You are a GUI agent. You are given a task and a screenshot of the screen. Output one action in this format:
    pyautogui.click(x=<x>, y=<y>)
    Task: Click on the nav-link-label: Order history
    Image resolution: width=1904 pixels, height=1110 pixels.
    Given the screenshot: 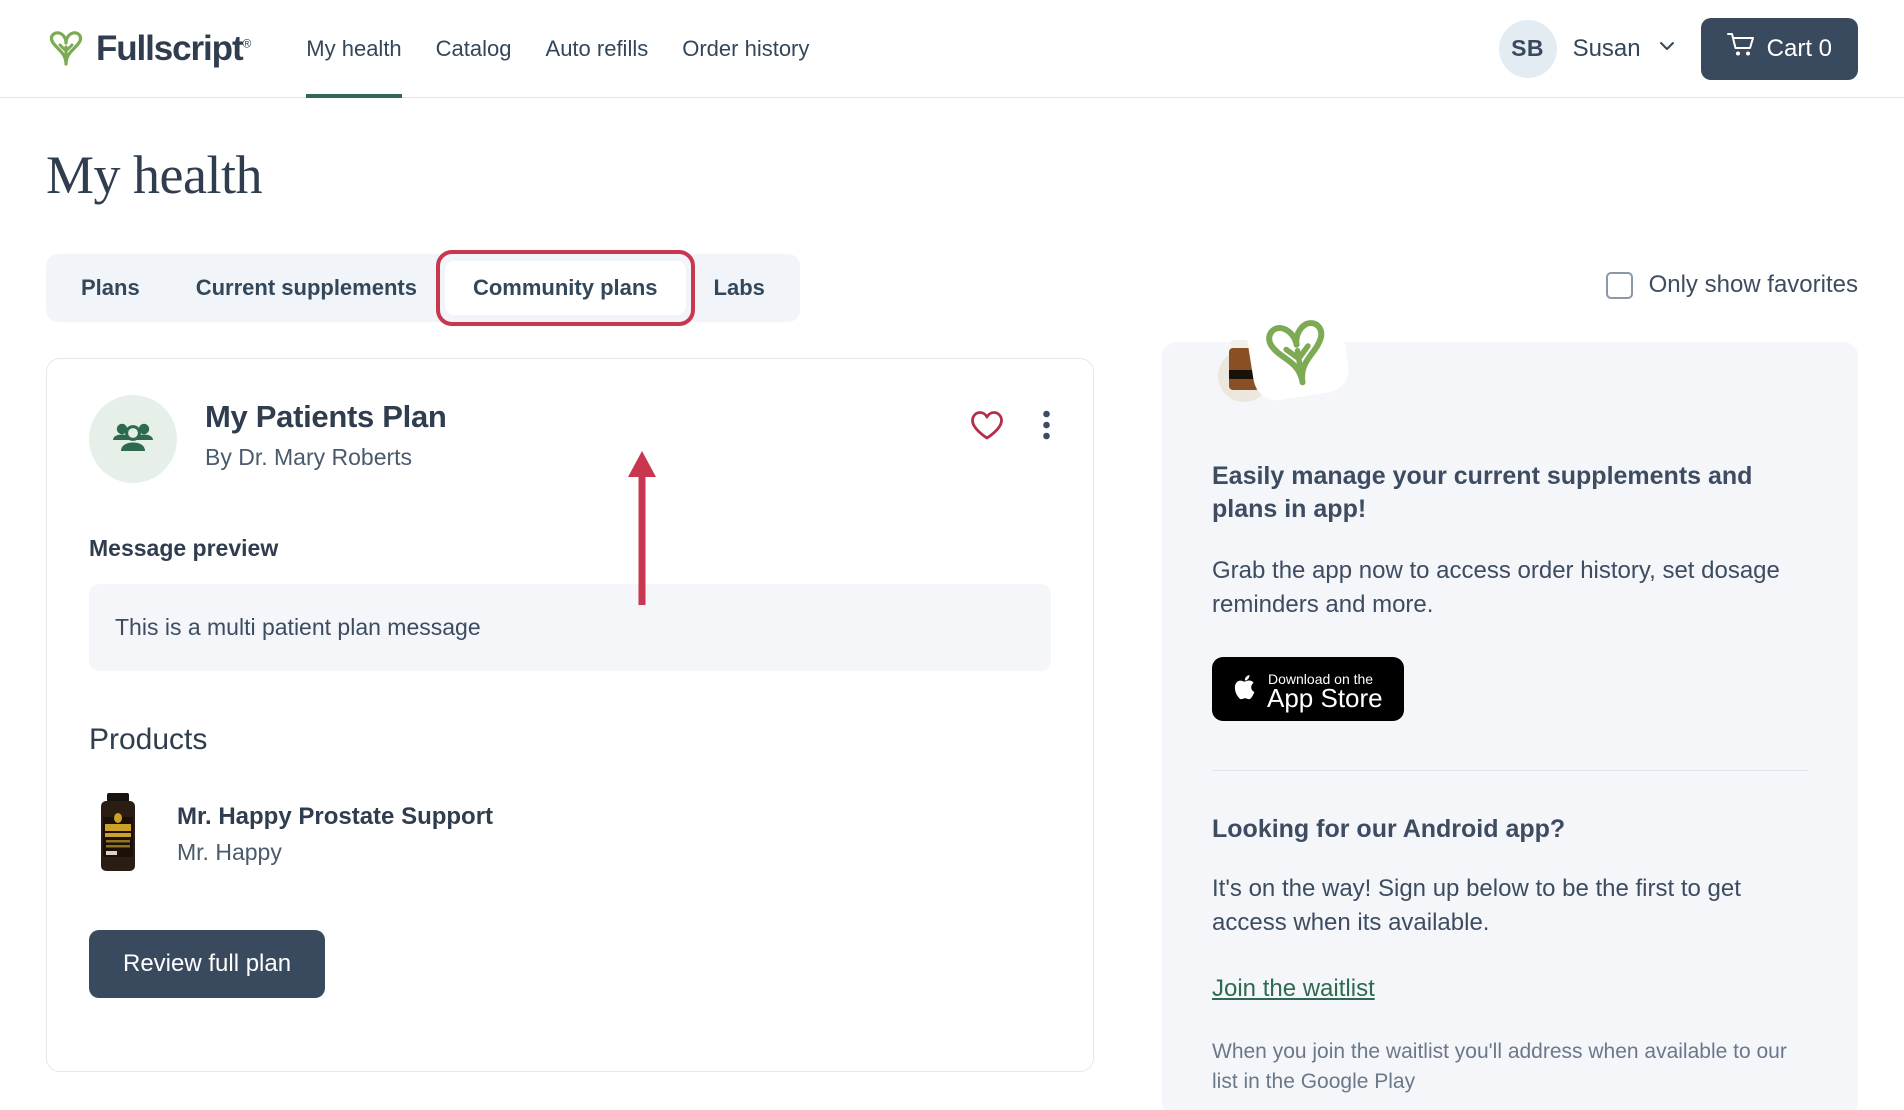 What is the action you would take?
    pyautogui.click(x=746, y=48)
    